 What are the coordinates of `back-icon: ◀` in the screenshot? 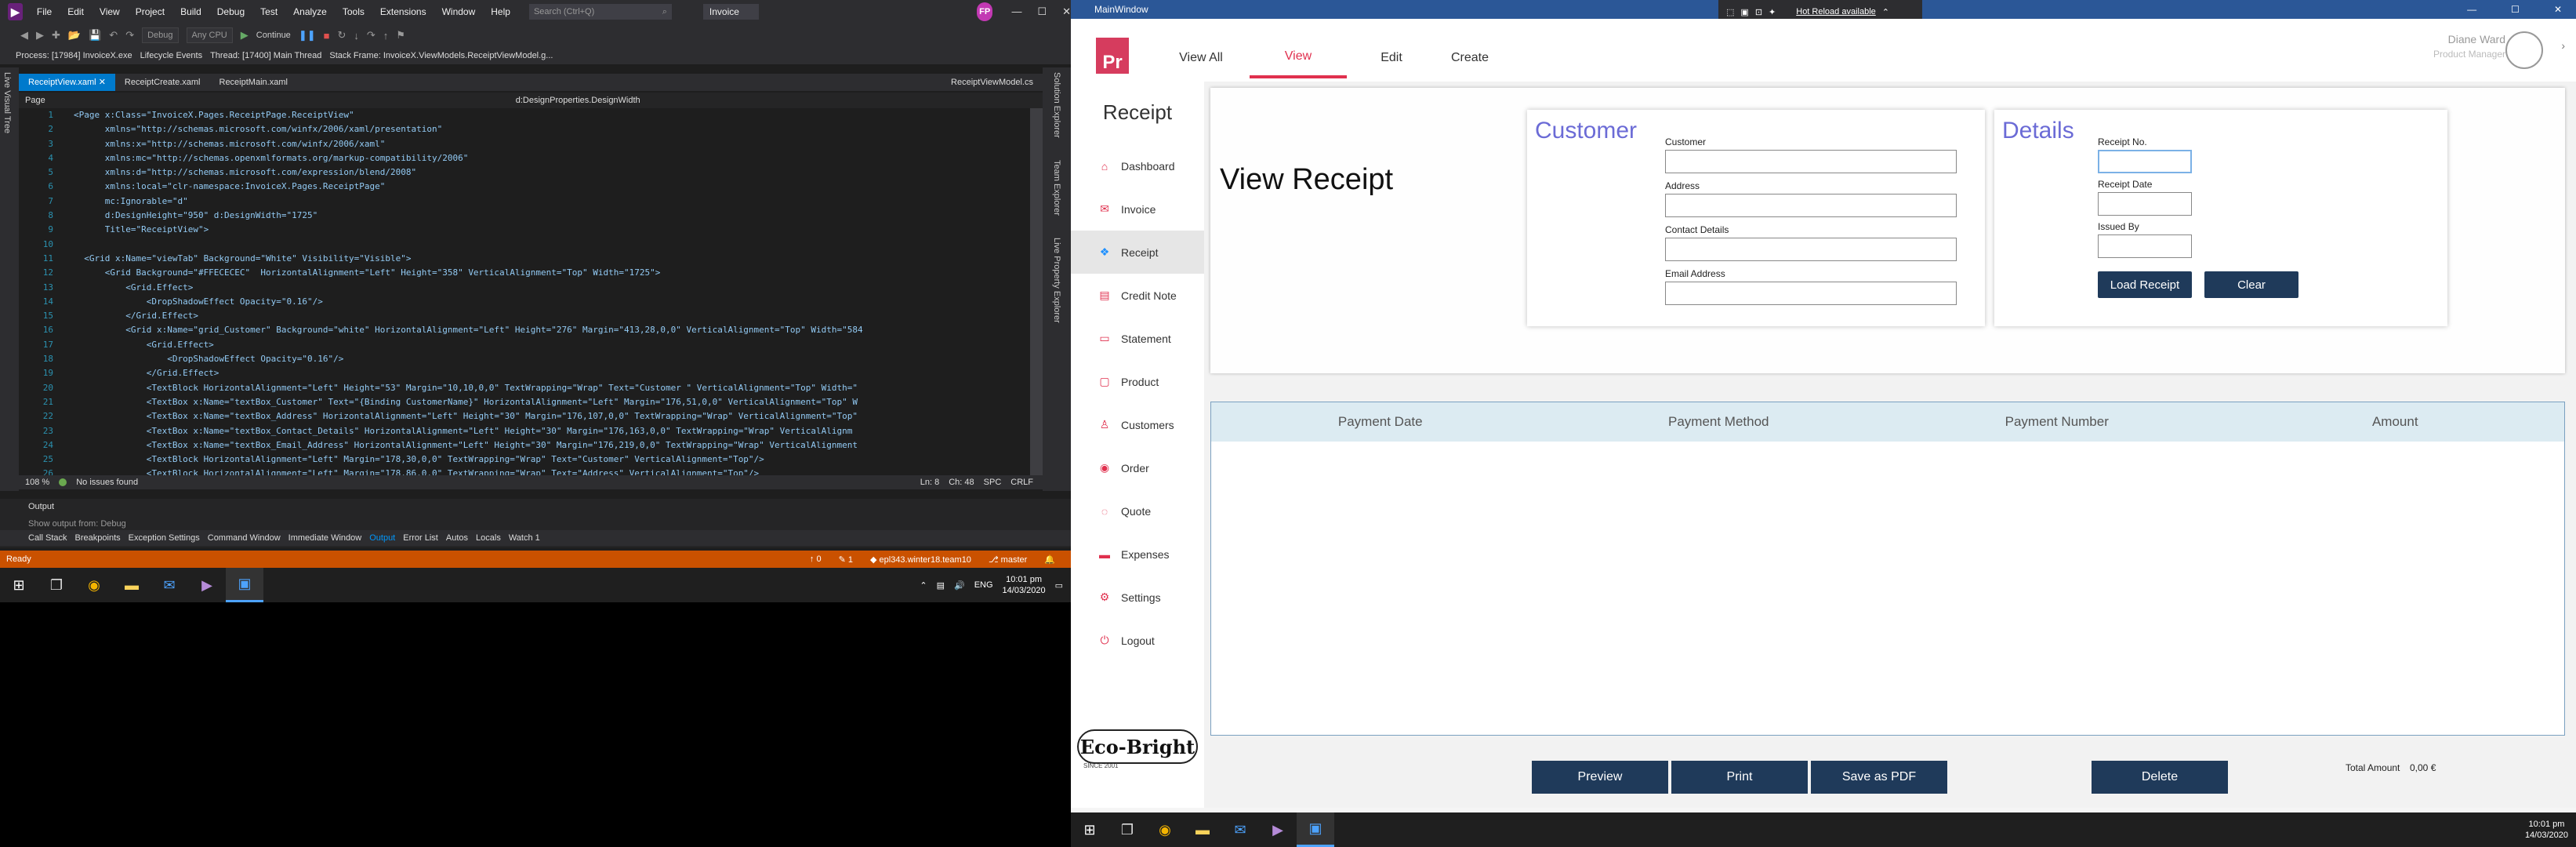 It's located at (24, 35).